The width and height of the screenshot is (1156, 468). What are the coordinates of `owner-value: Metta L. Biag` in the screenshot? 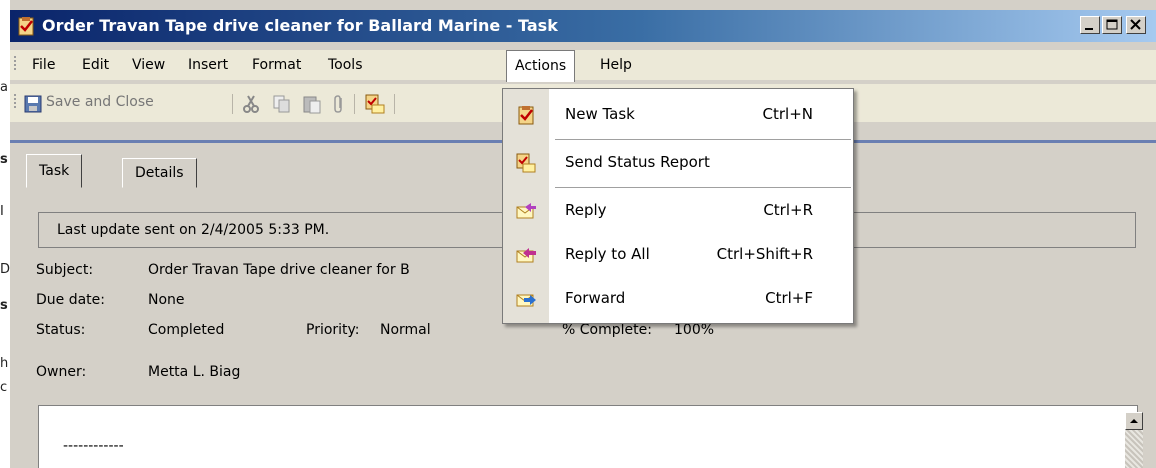 It's located at (194, 372).